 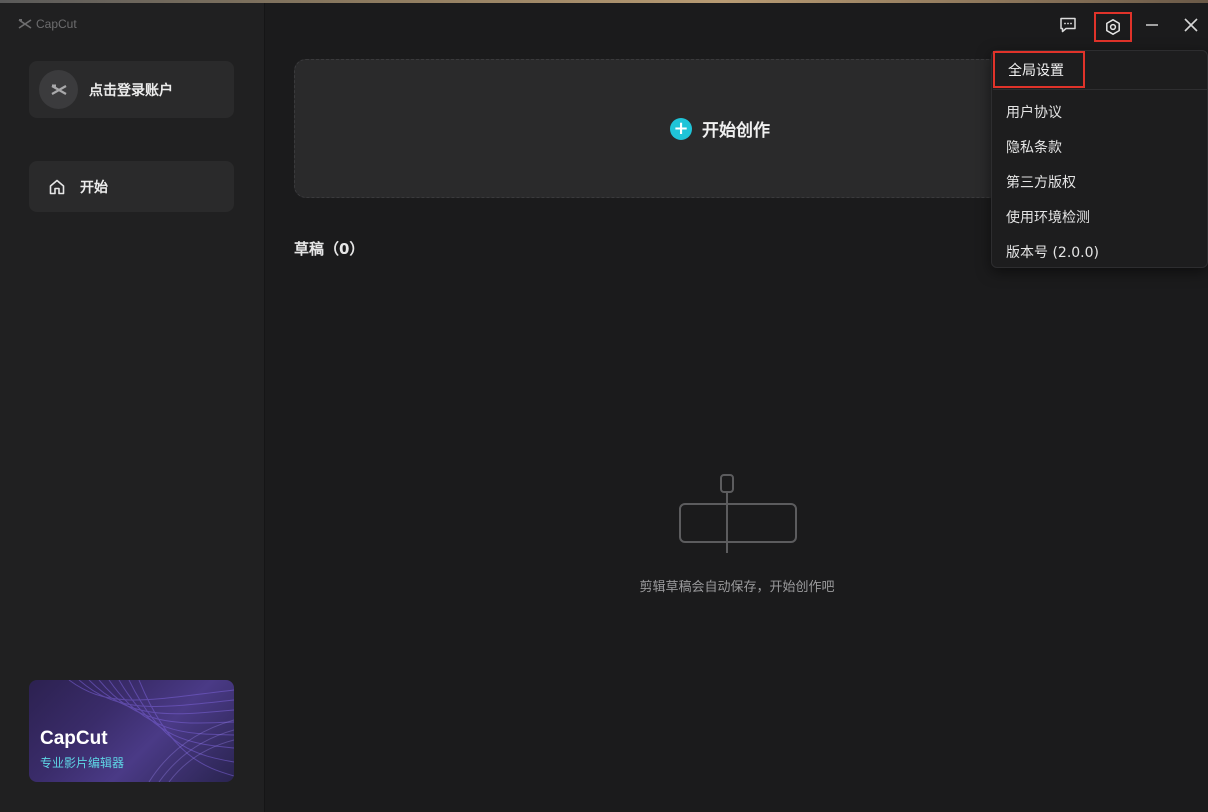 What do you see at coordinates (131, 186) in the screenshot?
I see `sidebar-item-start: 开始` at bounding box center [131, 186].